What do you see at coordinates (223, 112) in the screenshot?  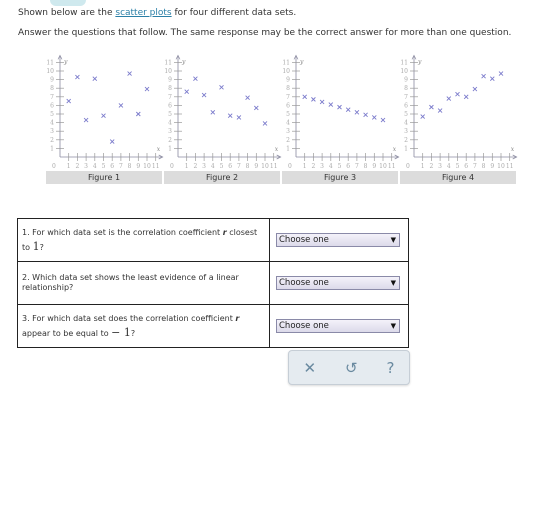 I see `scatter-plot-2: 1 2 3 4 5 6 7 8 9 10 1112345678910110xy` at bounding box center [223, 112].